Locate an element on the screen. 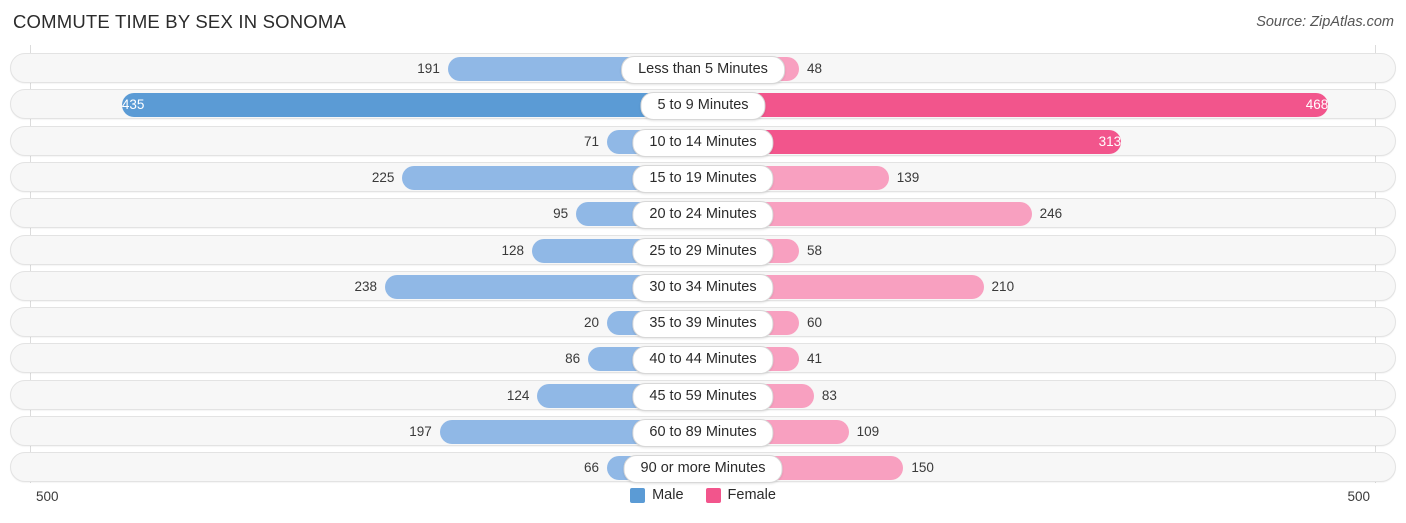  value-label-male: 20 is located at coordinates (591, 323).